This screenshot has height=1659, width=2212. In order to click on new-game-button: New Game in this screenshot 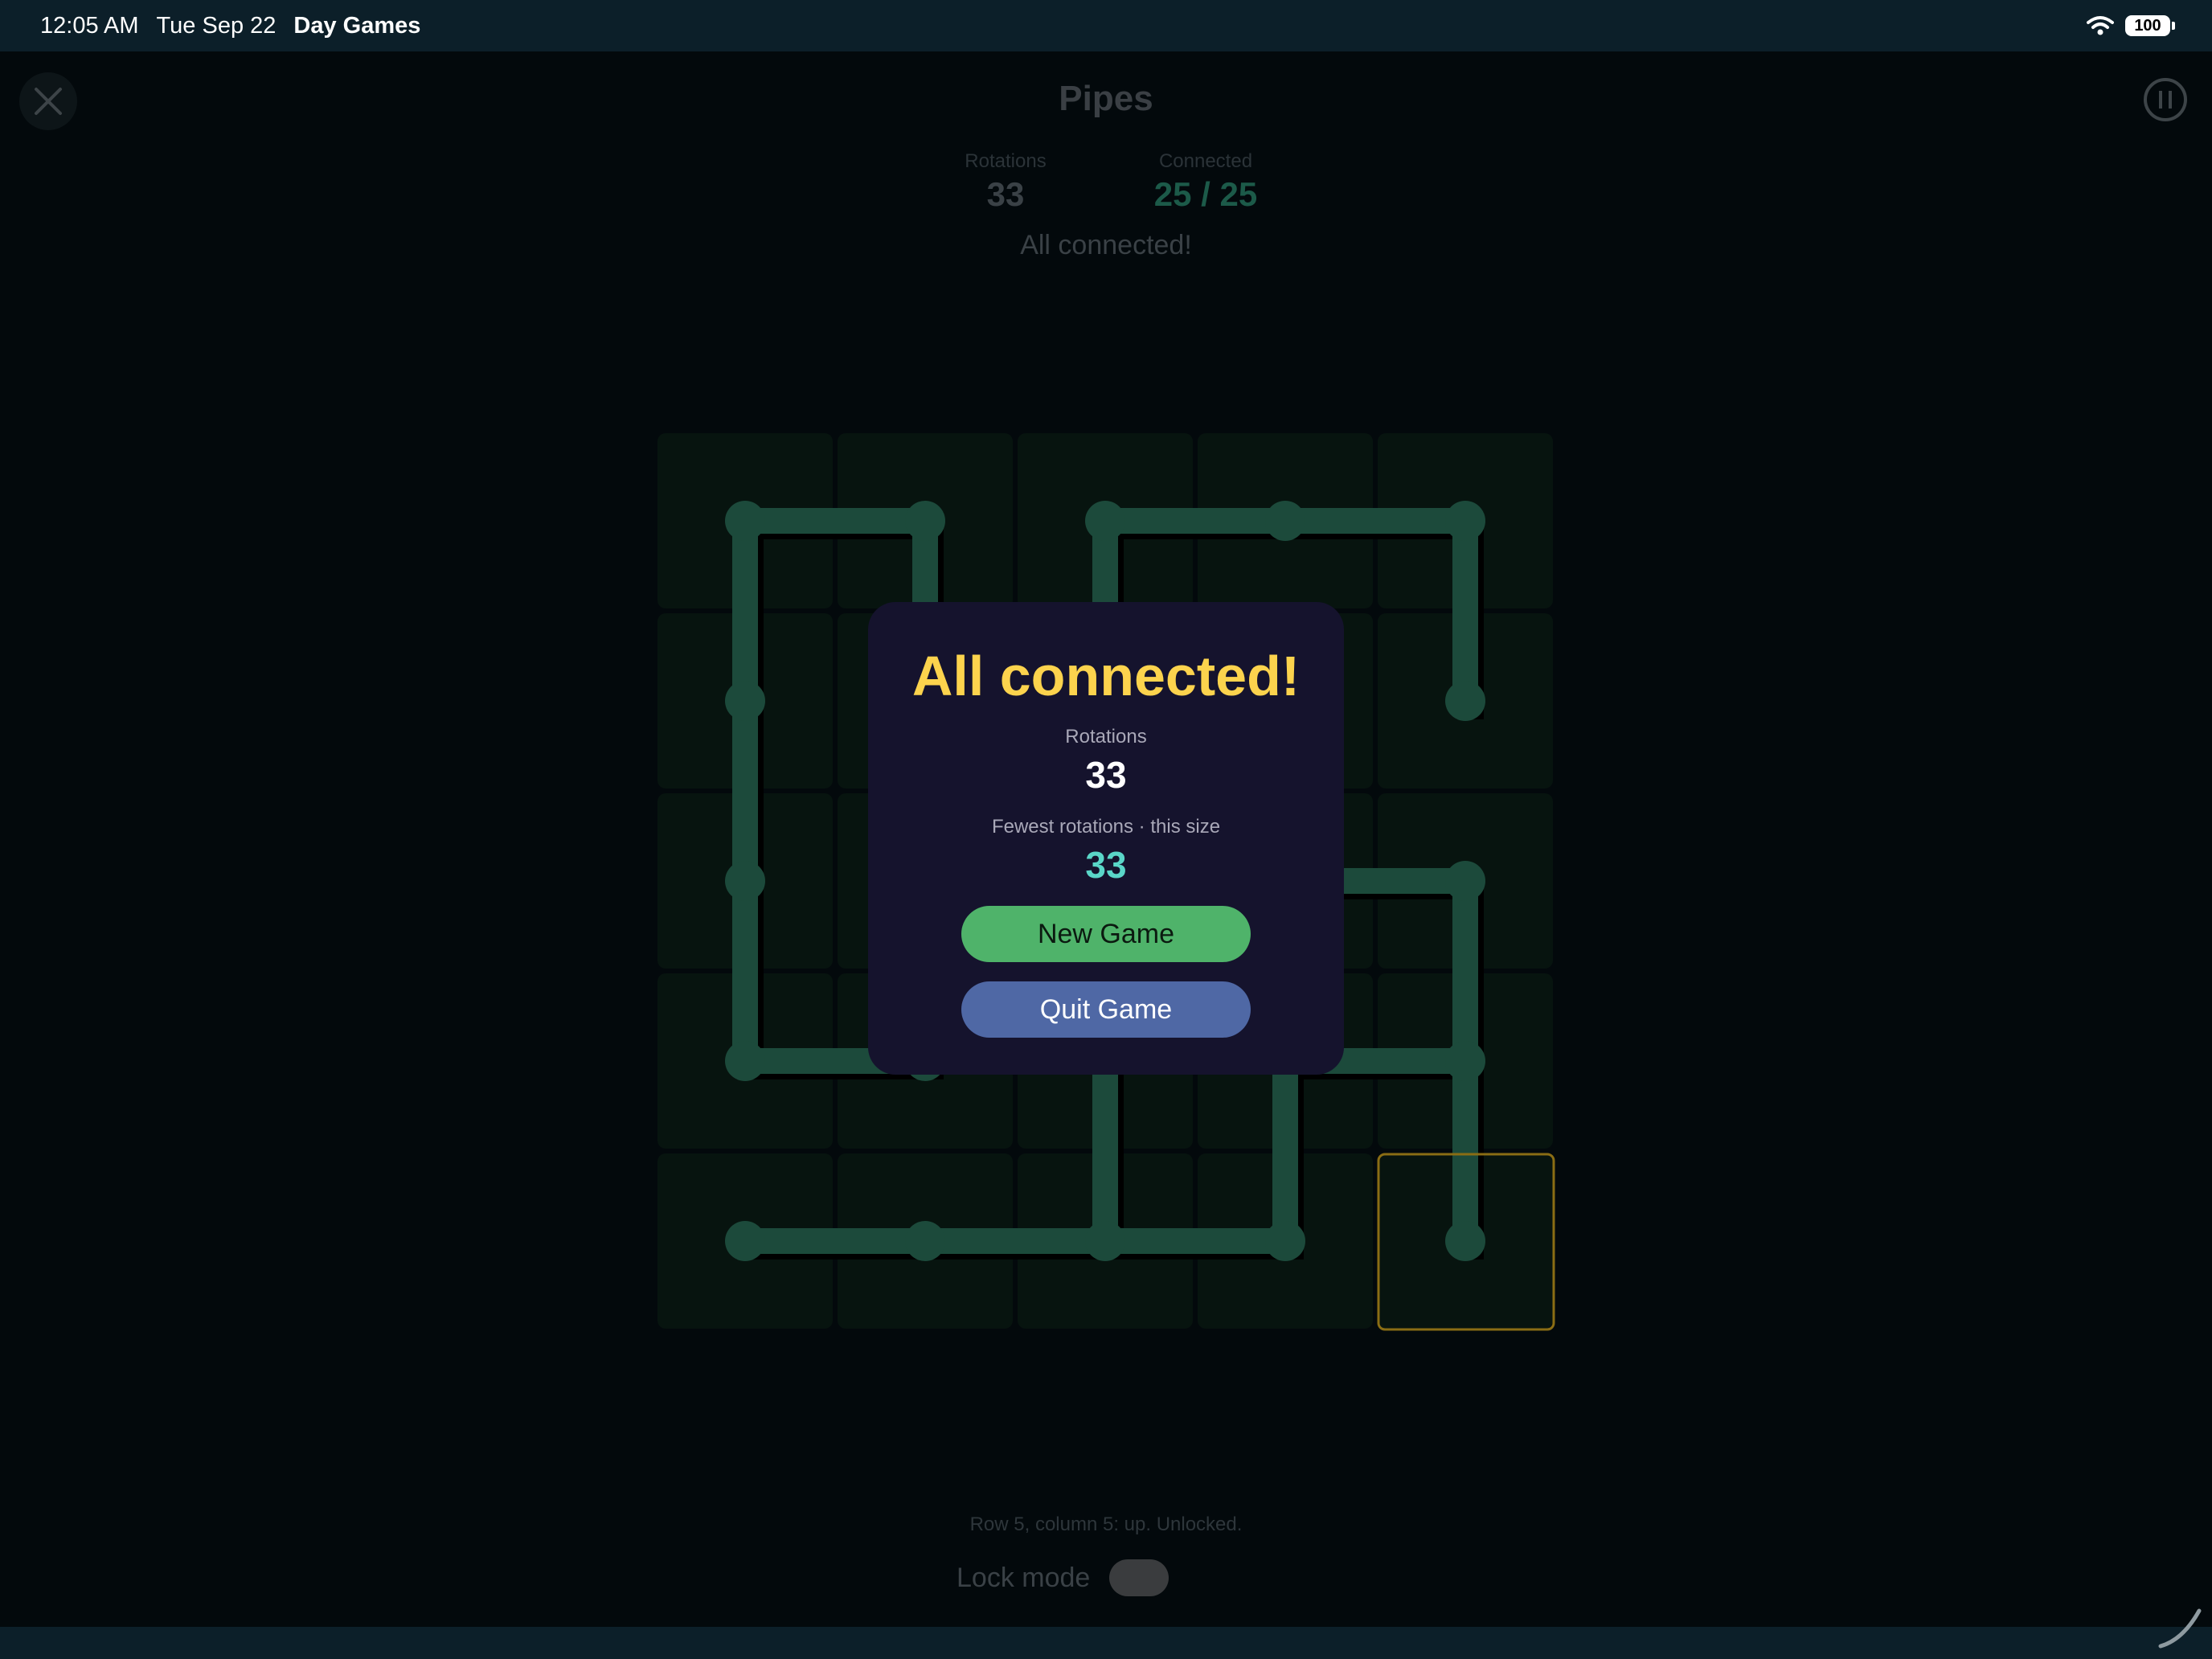, I will do `click(1106, 934)`.